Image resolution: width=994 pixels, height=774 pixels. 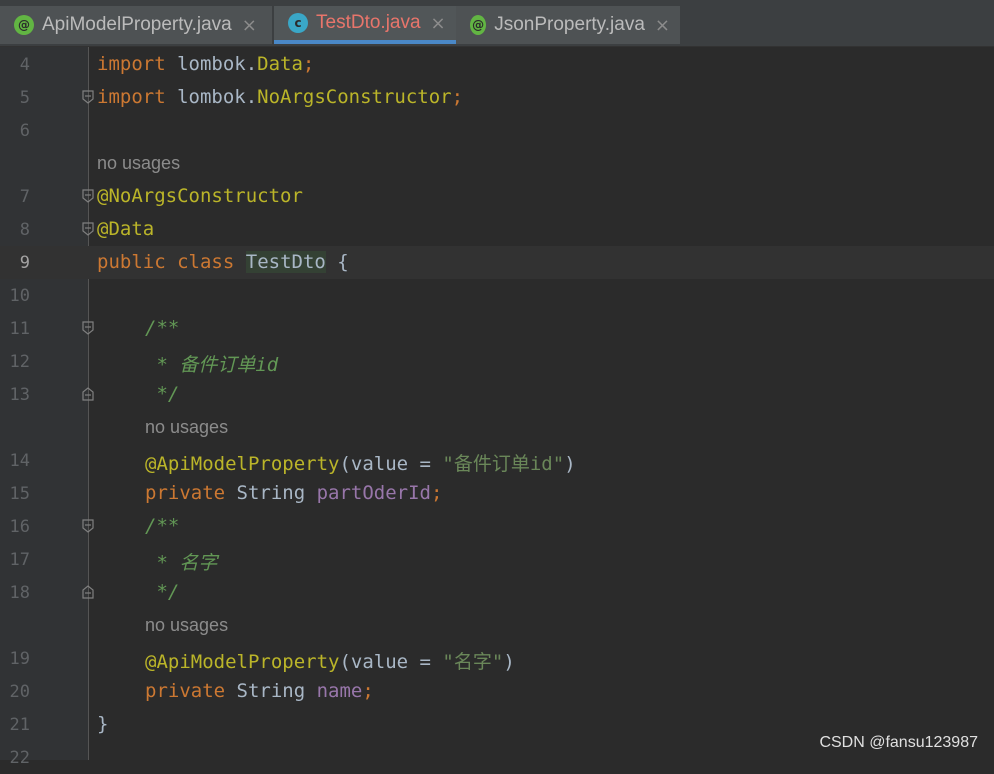 What do you see at coordinates (24, 230) in the screenshot?
I see `line-number: 8` at bounding box center [24, 230].